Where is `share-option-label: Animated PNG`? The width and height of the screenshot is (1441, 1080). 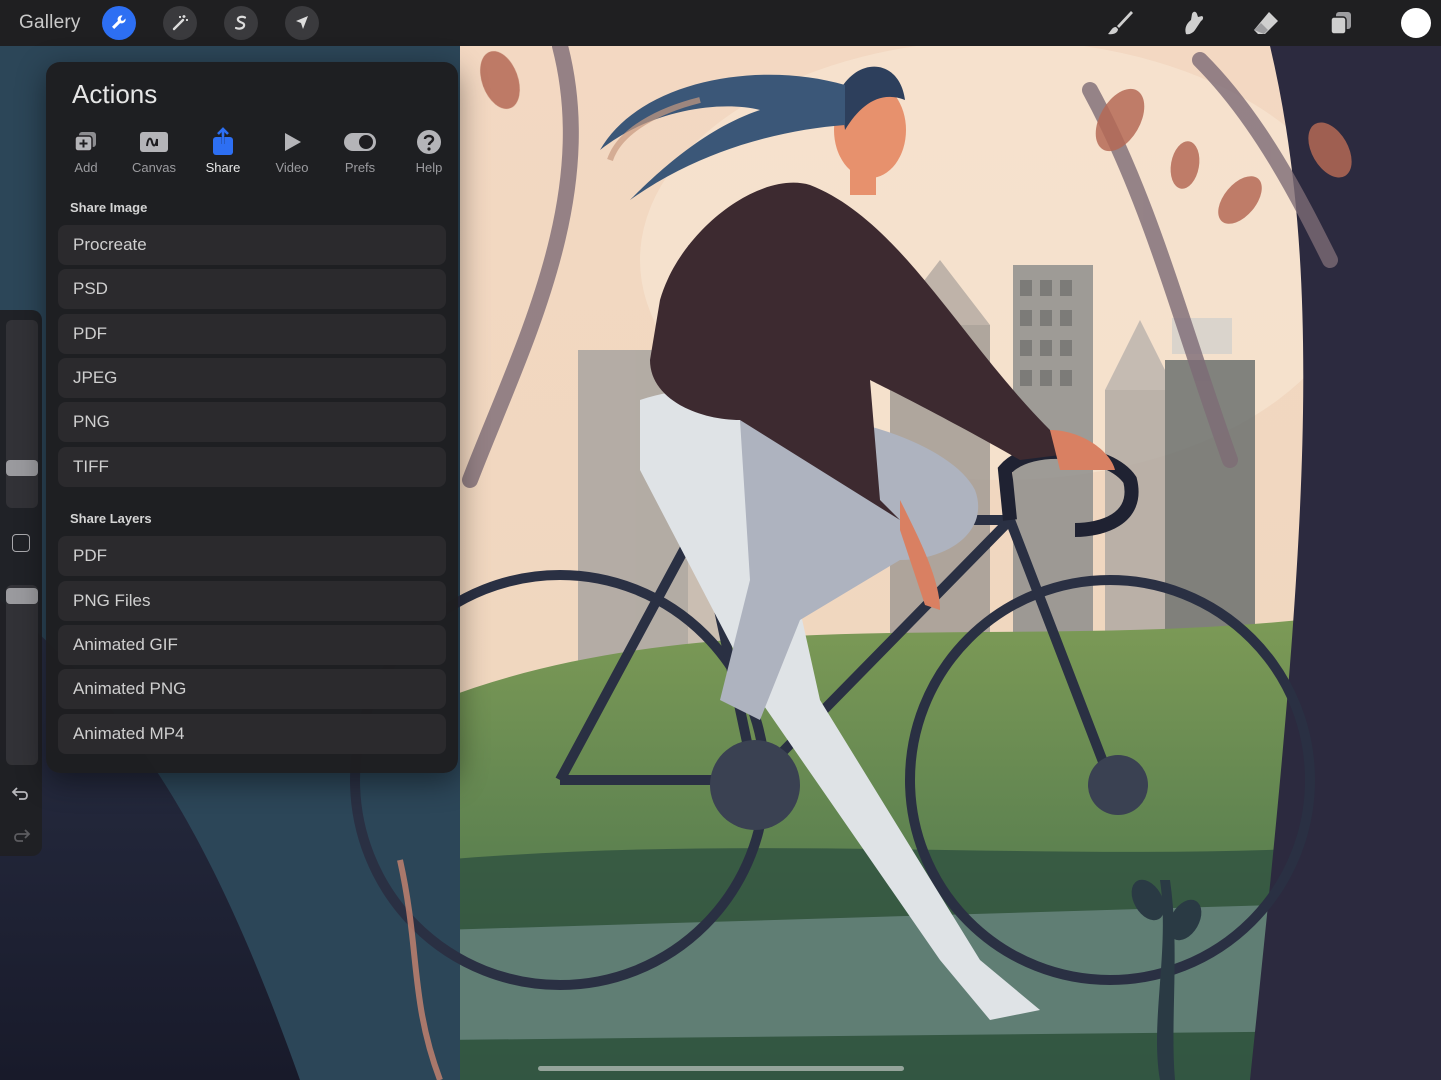
share-option-label: Animated PNG is located at coordinates (130, 688).